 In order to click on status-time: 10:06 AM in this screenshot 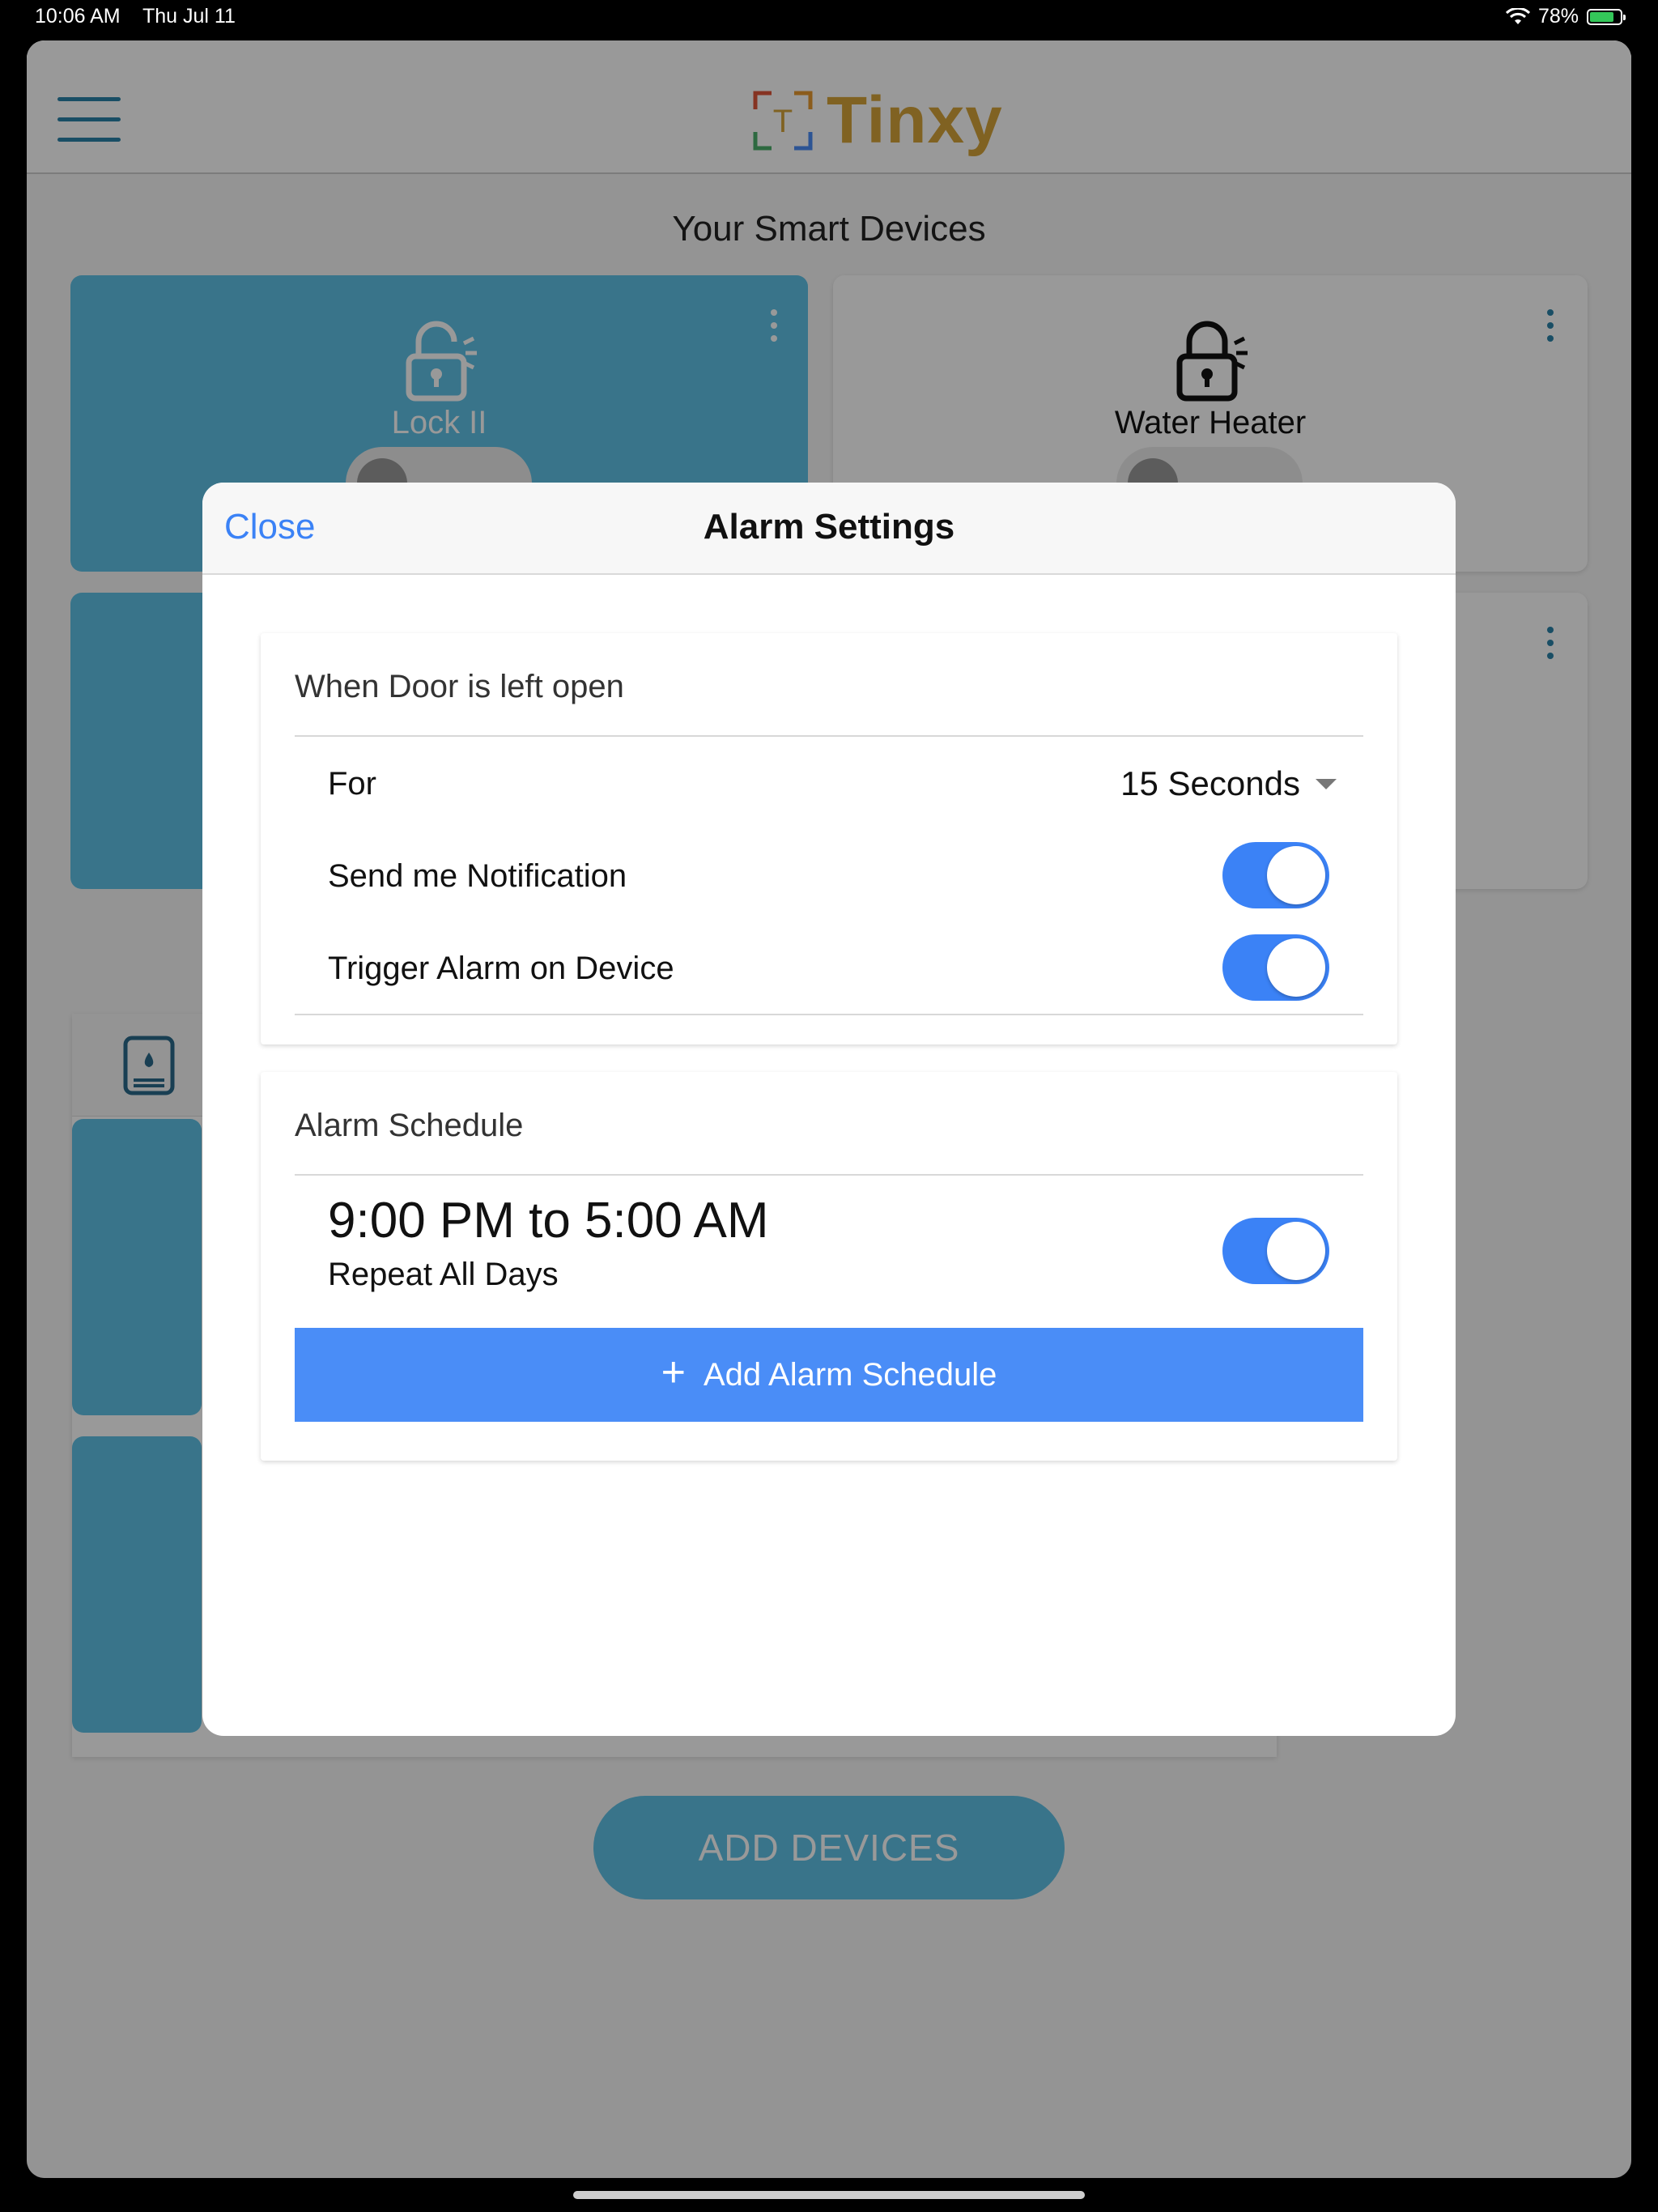, I will do `click(78, 16)`.